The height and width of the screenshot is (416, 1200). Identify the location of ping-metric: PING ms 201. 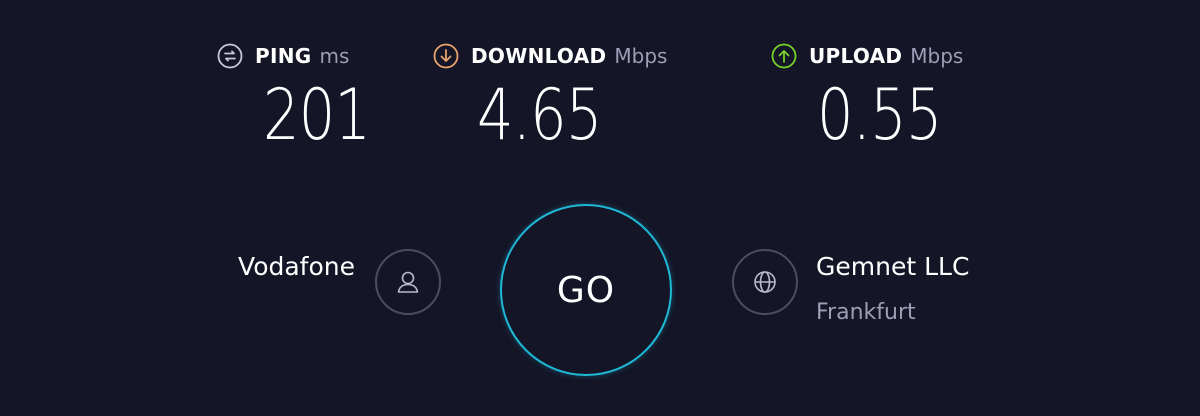
(294, 98).